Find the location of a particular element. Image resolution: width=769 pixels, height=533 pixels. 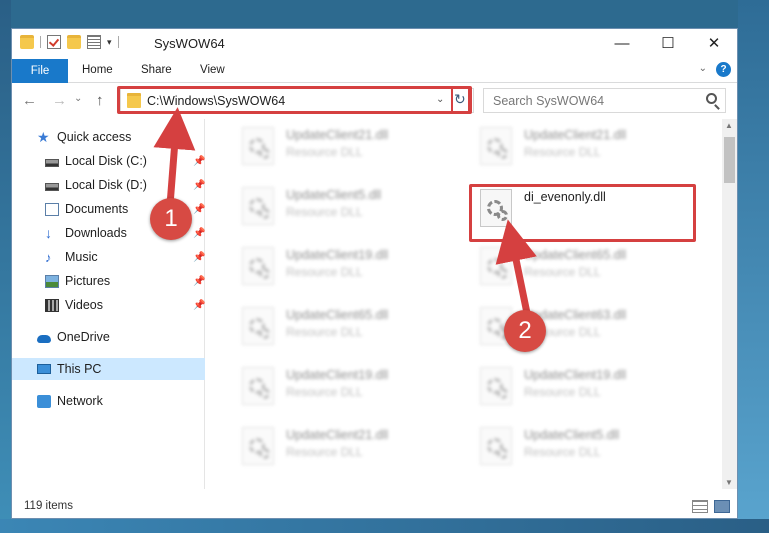

download-icon: ↓ is located at coordinates (48, 232).